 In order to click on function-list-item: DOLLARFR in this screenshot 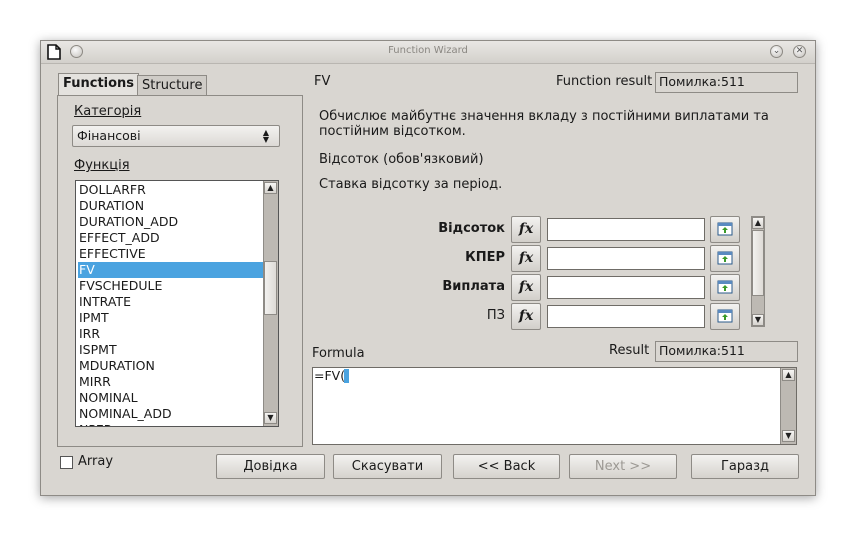, I will do `click(170, 190)`.